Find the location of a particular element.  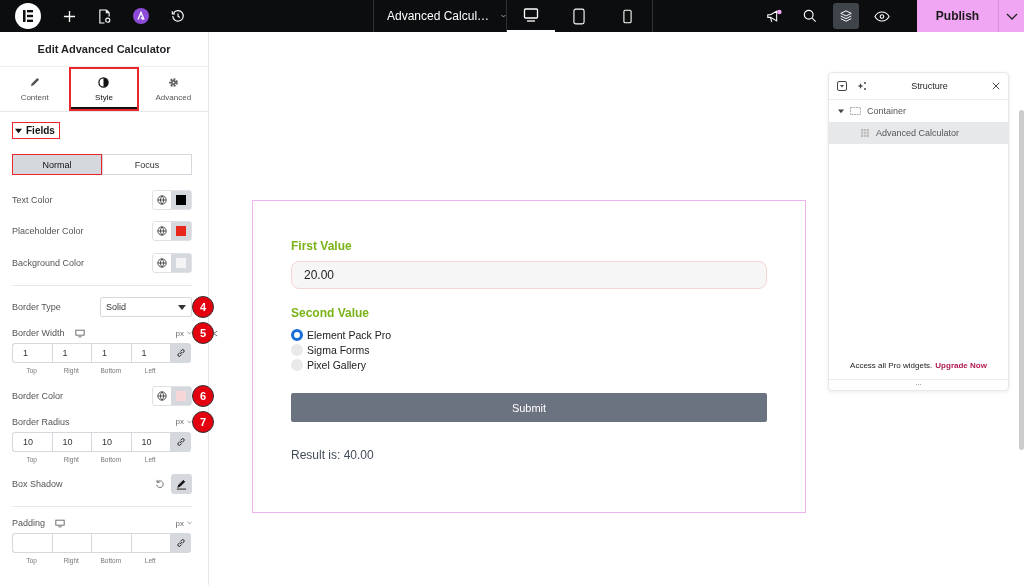

section-toggle: Fields is located at coordinates (36, 130).